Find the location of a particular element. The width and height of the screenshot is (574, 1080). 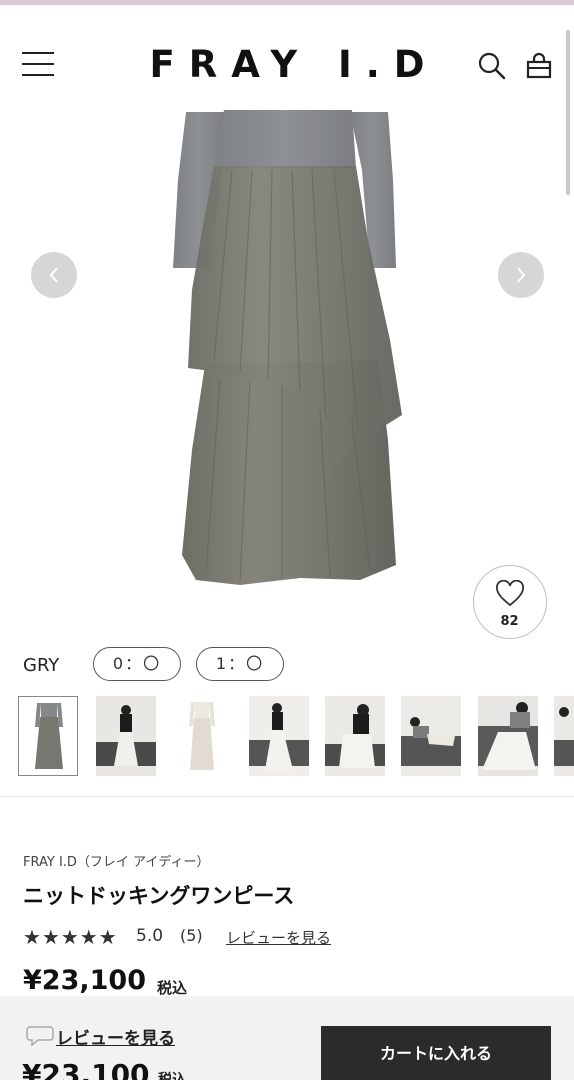

color-label: GRY is located at coordinates (41, 665).